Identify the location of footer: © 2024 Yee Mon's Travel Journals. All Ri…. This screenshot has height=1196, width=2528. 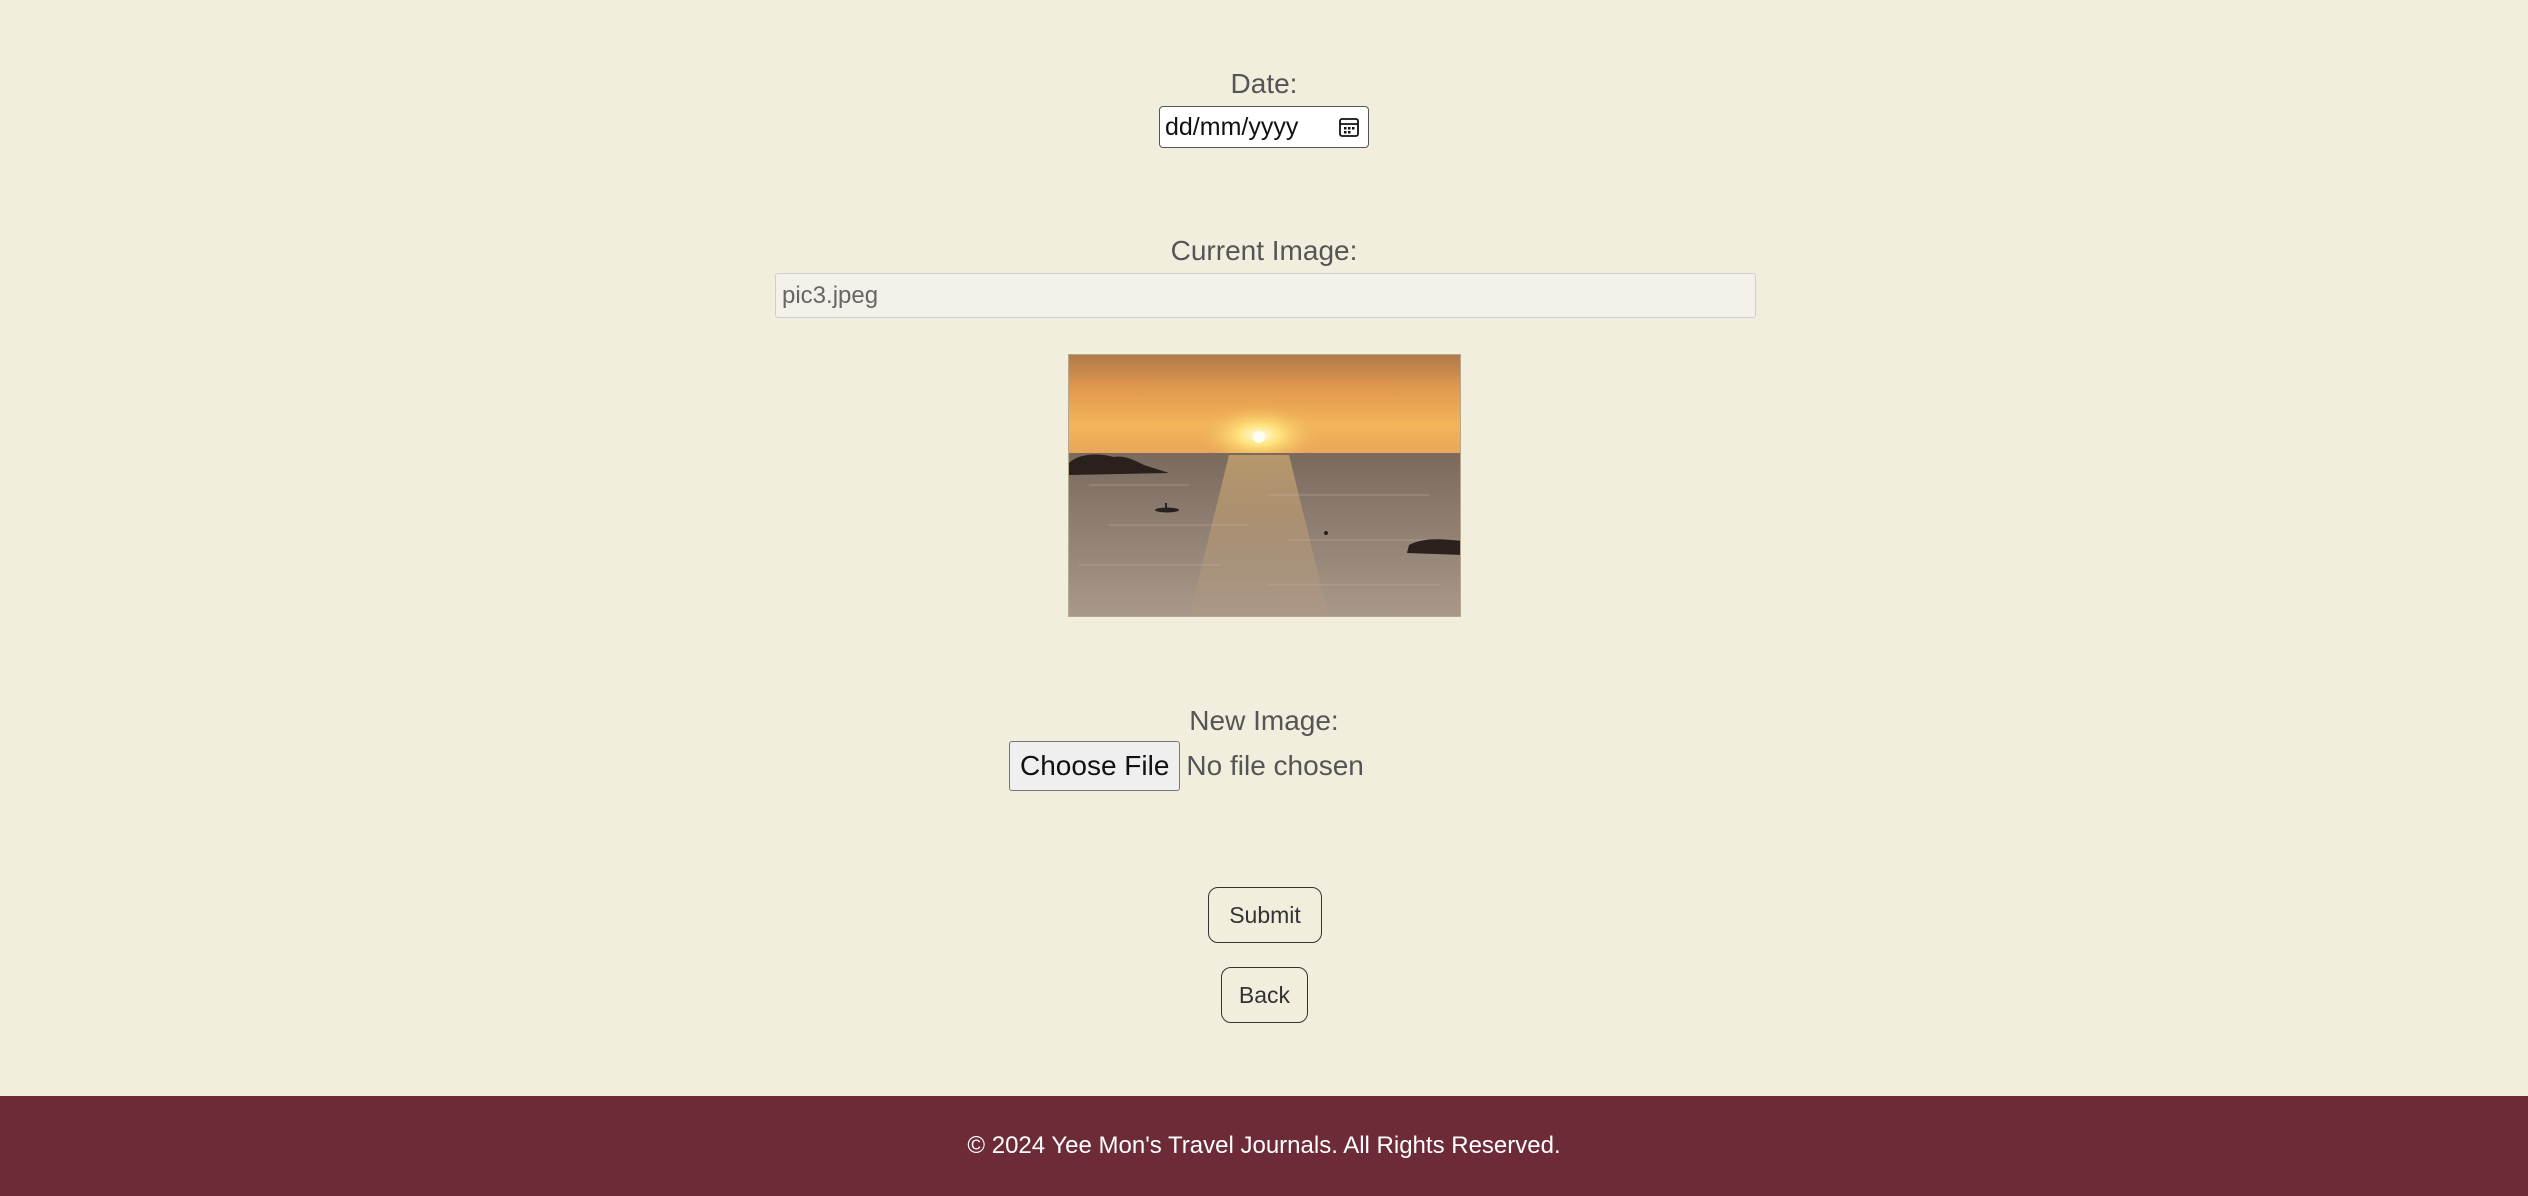
(1264, 1146).